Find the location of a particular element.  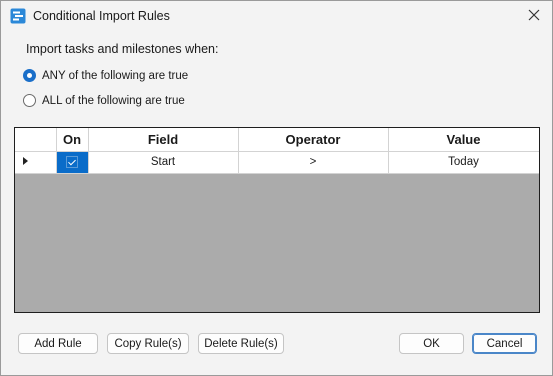

grid-header-row: On Field Operator Value is located at coordinates (277, 140).